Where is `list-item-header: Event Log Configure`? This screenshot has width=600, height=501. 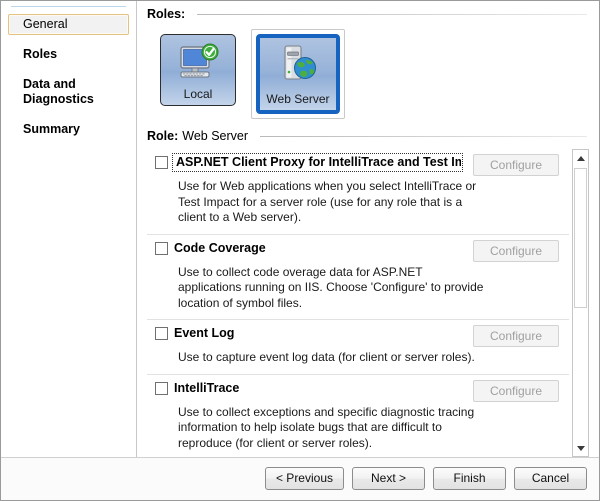
list-item-header: Event Log Configure is located at coordinates (357, 336).